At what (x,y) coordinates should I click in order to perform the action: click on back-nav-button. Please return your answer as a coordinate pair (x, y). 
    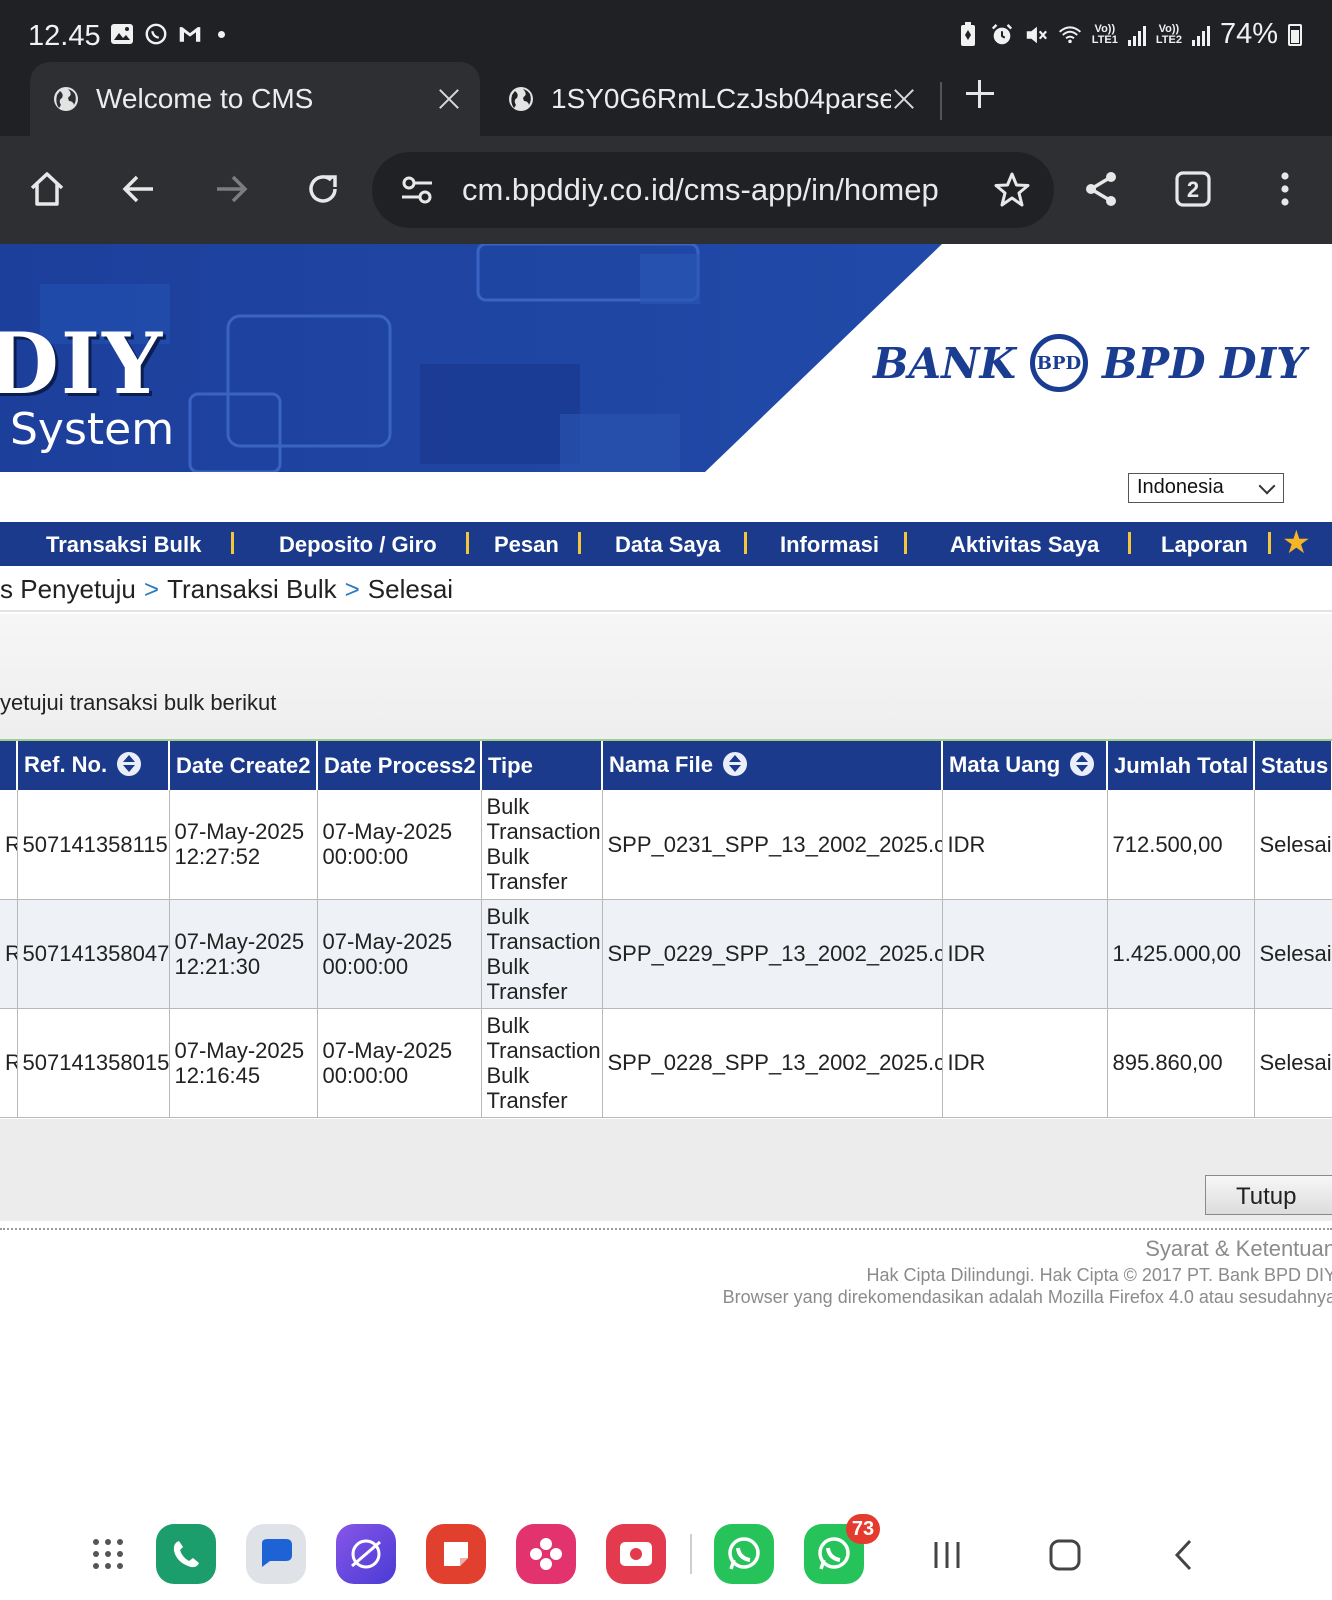
    Looking at the image, I should click on (1185, 1557).